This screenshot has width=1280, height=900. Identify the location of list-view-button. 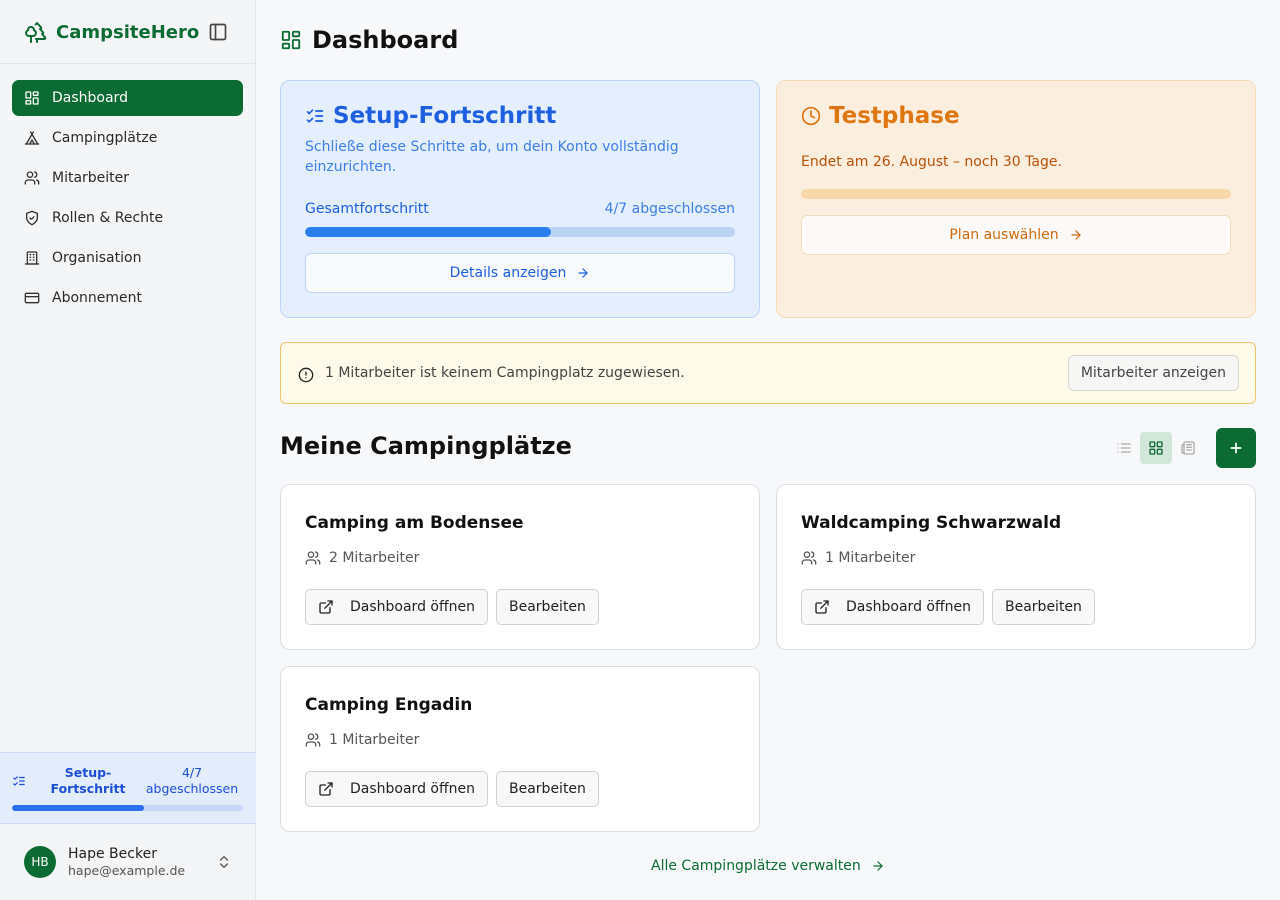
(1124, 448).